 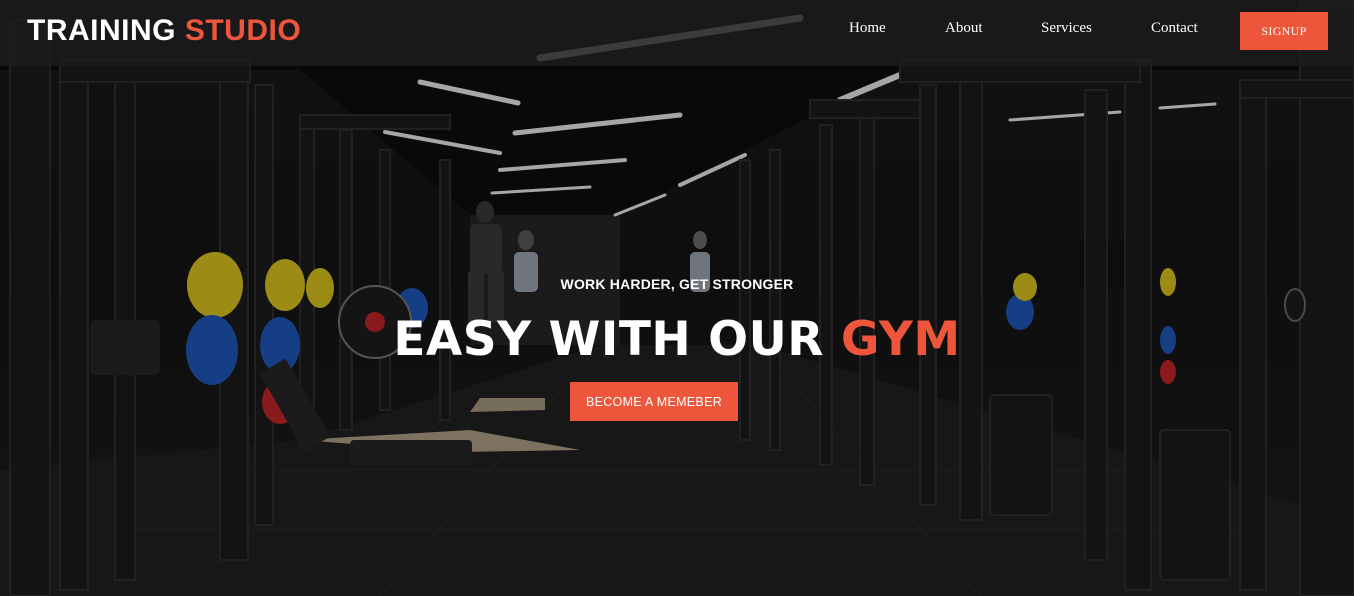 I want to click on nav-link-contact: Contact, so click(x=1174, y=28).